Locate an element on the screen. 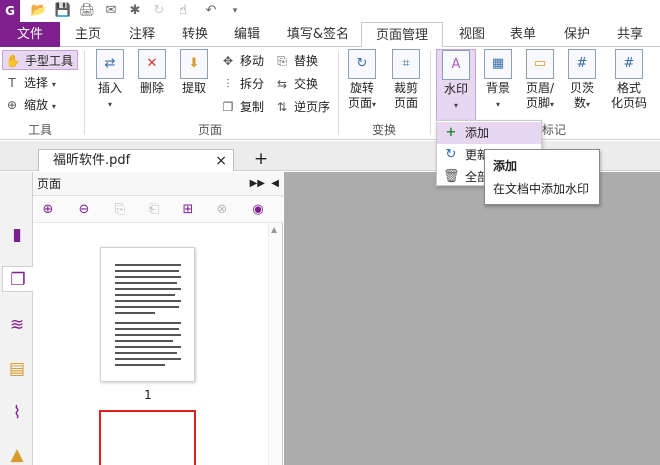 The width and height of the screenshot is (660, 465). tab-comment: 注释 is located at coordinates (142, 34).